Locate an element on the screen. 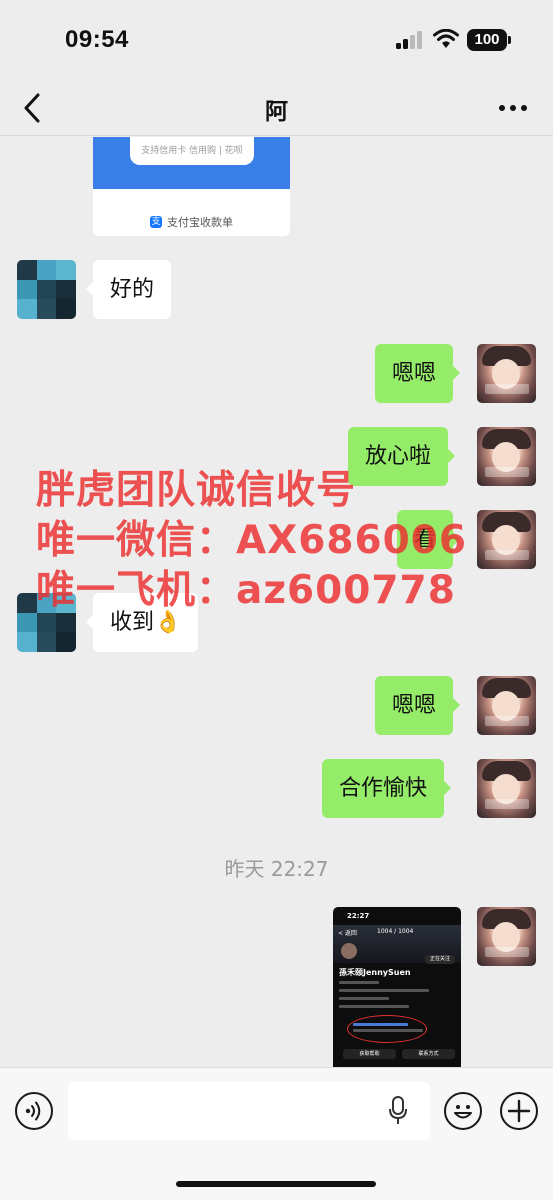 This screenshot has width=553, height=1200. wifi-icon is located at coordinates (446, 38).